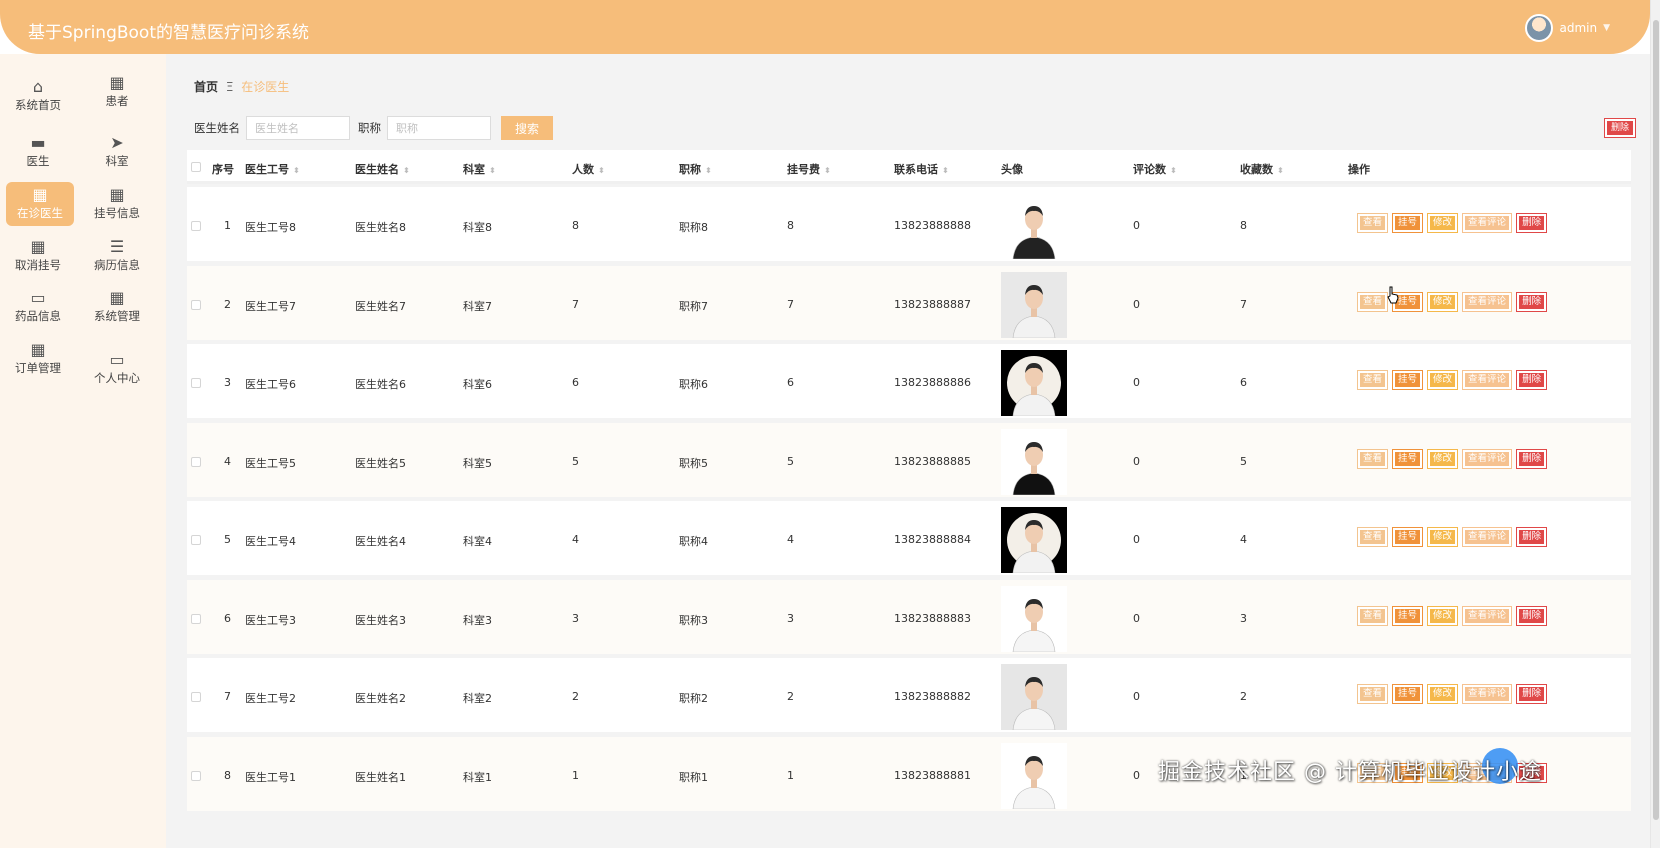 This screenshot has width=1660, height=848. I want to click on user-menu: admin ▼, so click(1567, 28).